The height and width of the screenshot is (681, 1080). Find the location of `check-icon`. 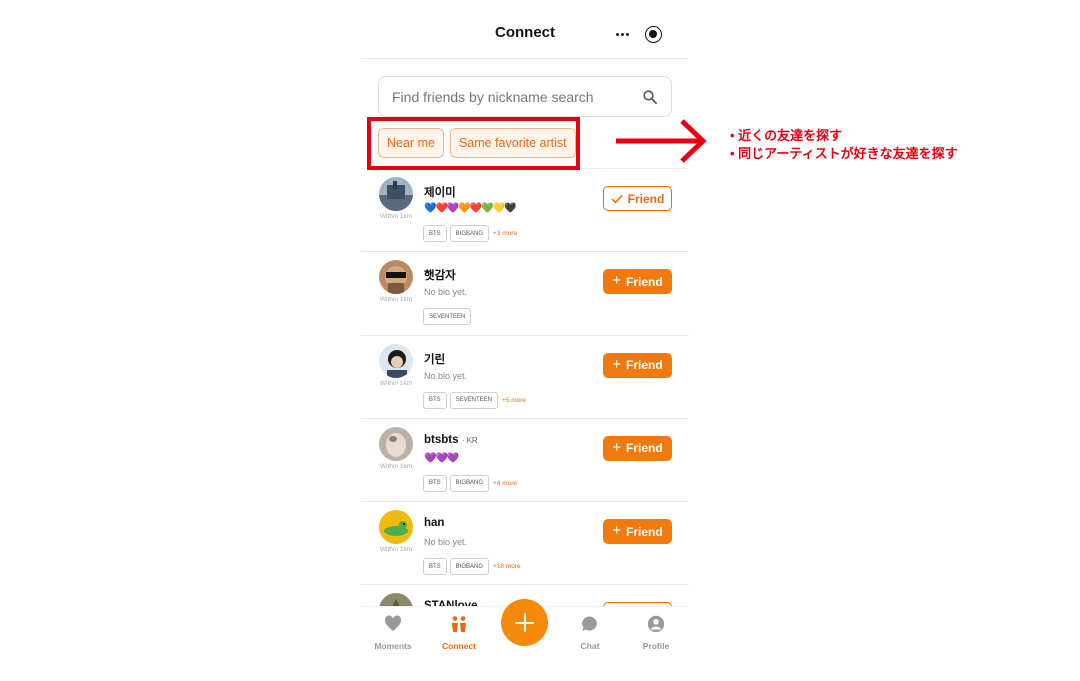

check-icon is located at coordinates (617, 199).